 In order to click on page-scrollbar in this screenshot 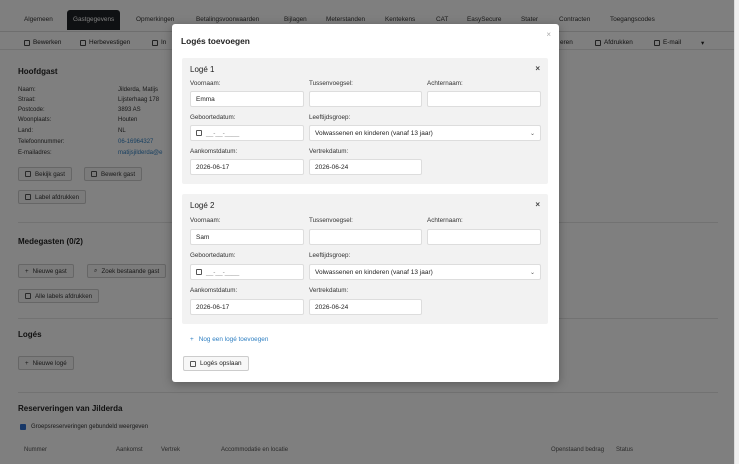, I will do `click(736, 232)`.